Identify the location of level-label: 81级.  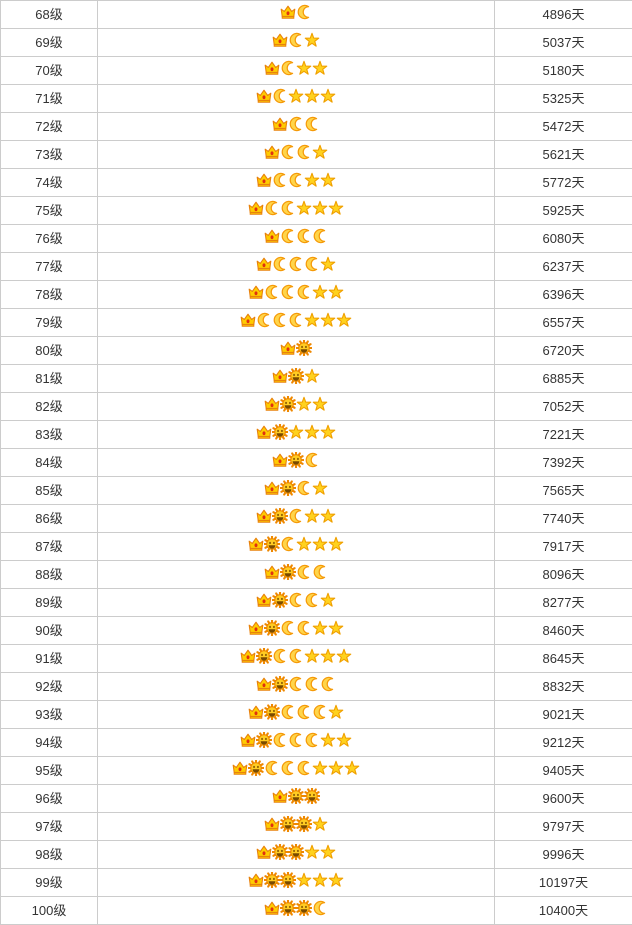
(49, 379).